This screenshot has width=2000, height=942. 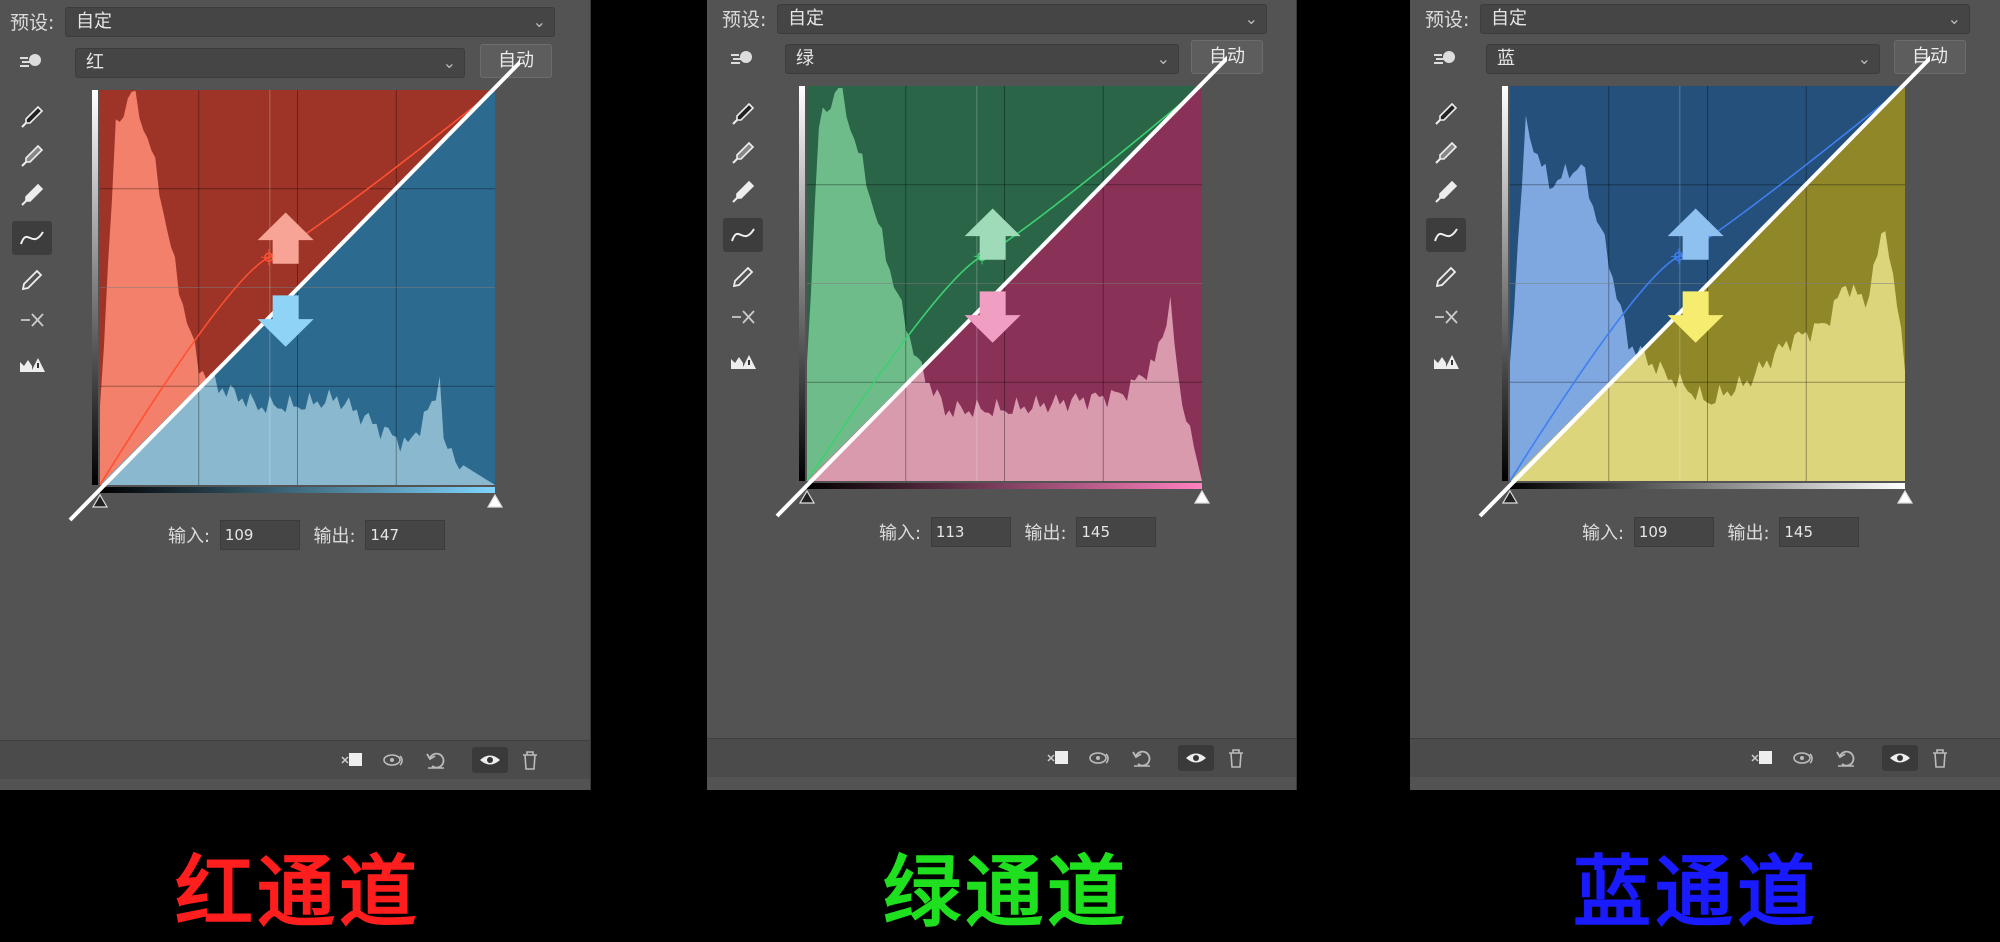 What do you see at coordinates (1021, 532) in the screenshot?
I see `input-output-row: 输入: 113 输出: 145` at bounding box center [1021, 532].